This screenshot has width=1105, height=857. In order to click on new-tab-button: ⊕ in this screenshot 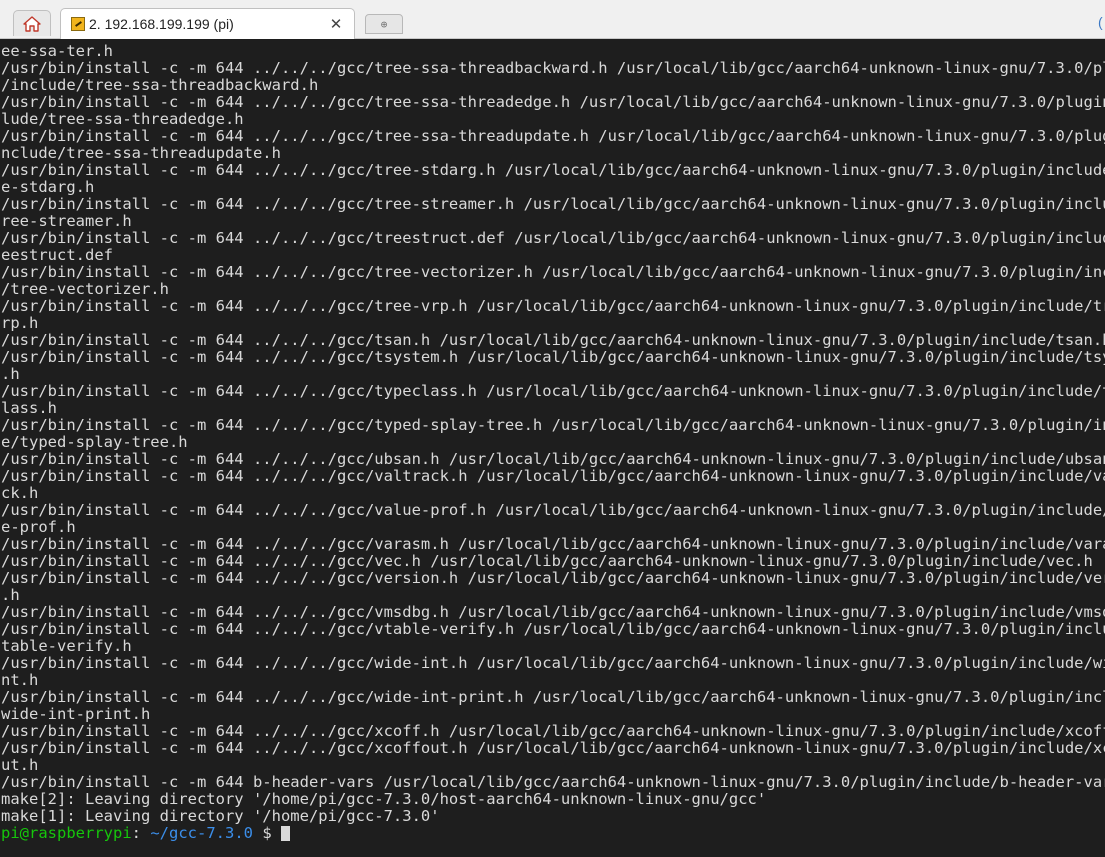, I will do `click(384, 24)`.